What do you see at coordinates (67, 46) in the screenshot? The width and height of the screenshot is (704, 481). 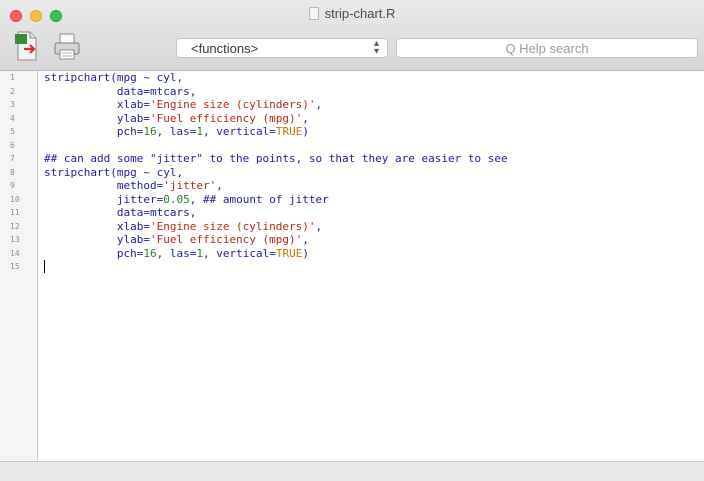 I see `printer-icon` at bounding box center [67, 46].